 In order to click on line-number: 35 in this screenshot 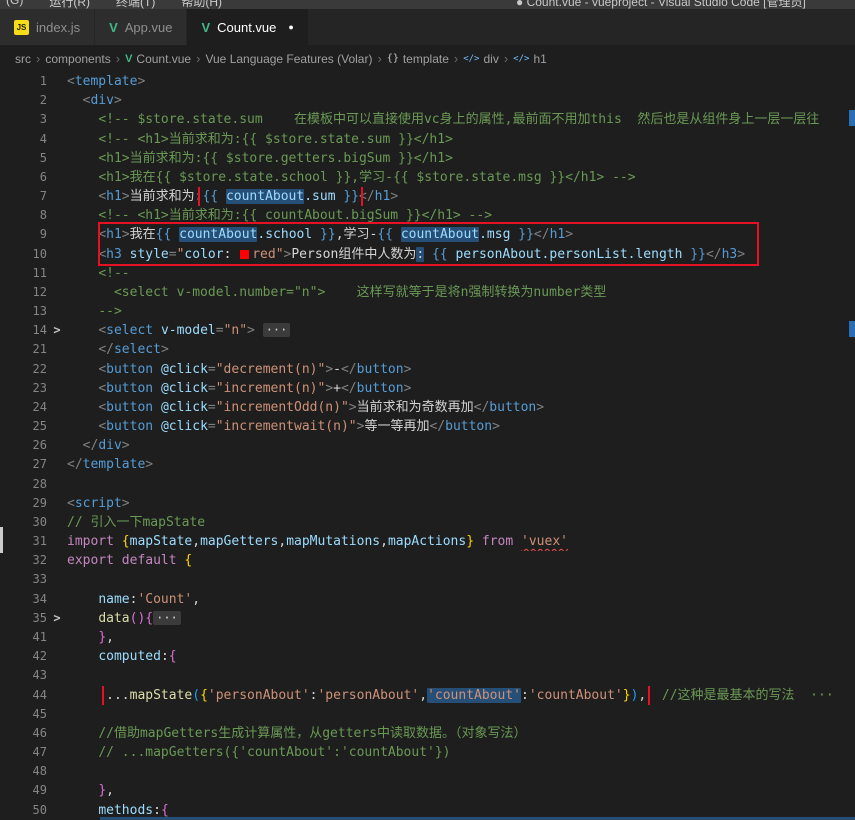, I will do `click(23, 618)`.